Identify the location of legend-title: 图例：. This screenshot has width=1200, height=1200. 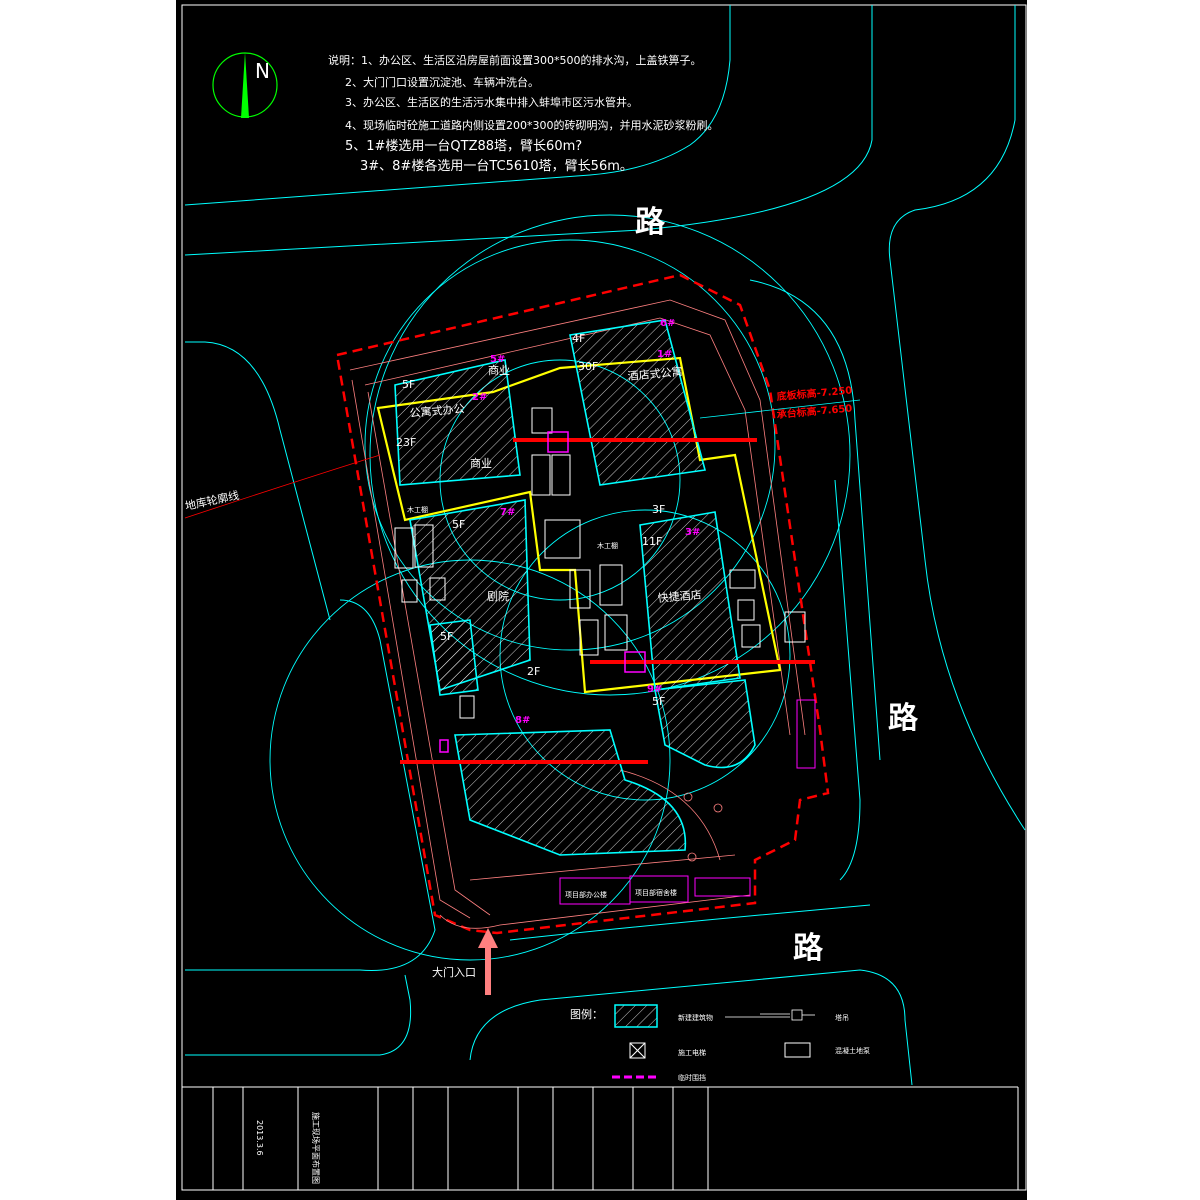
(586, 1014).